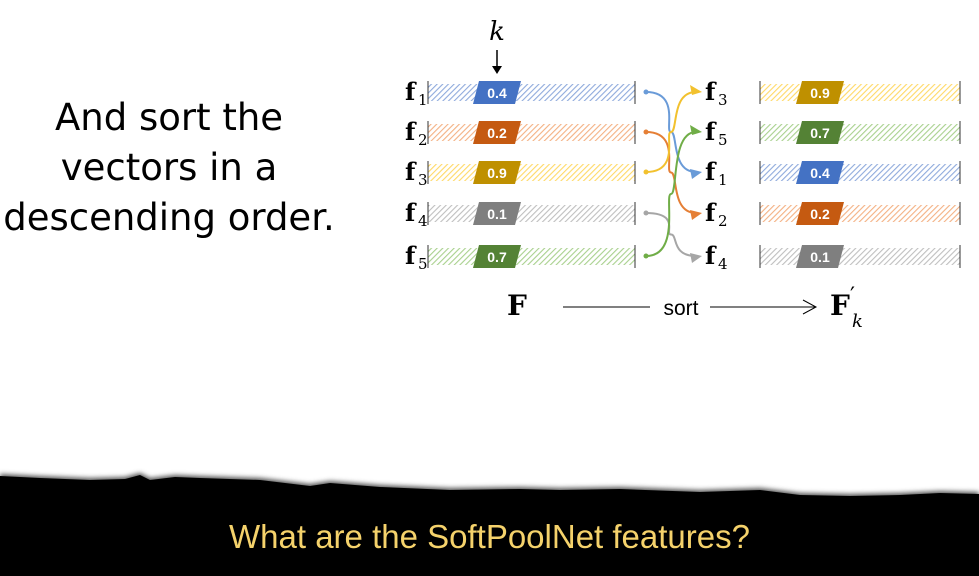 The image size is (979, 576). I want to click on input-vector-row: f 4 0.1, so click(520, 214).